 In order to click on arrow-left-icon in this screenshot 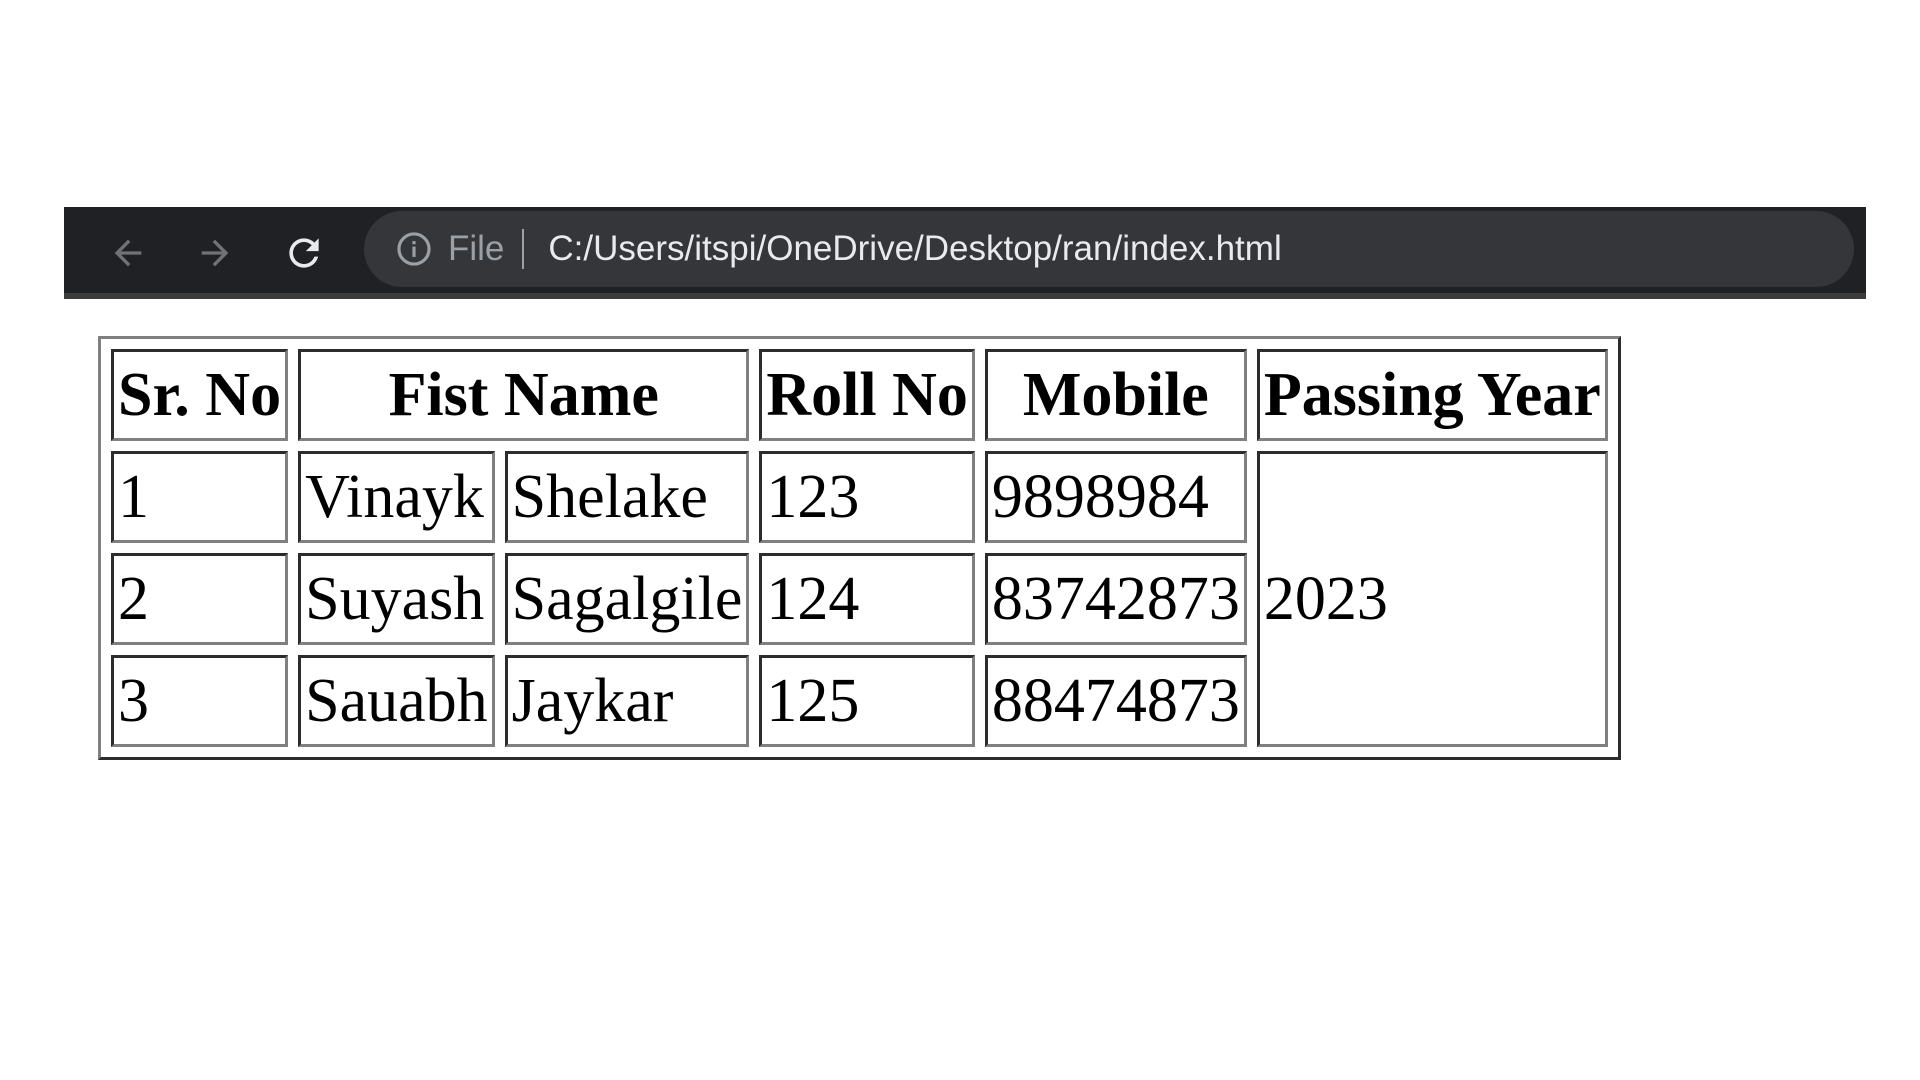, I will do `click(128, 253)`.